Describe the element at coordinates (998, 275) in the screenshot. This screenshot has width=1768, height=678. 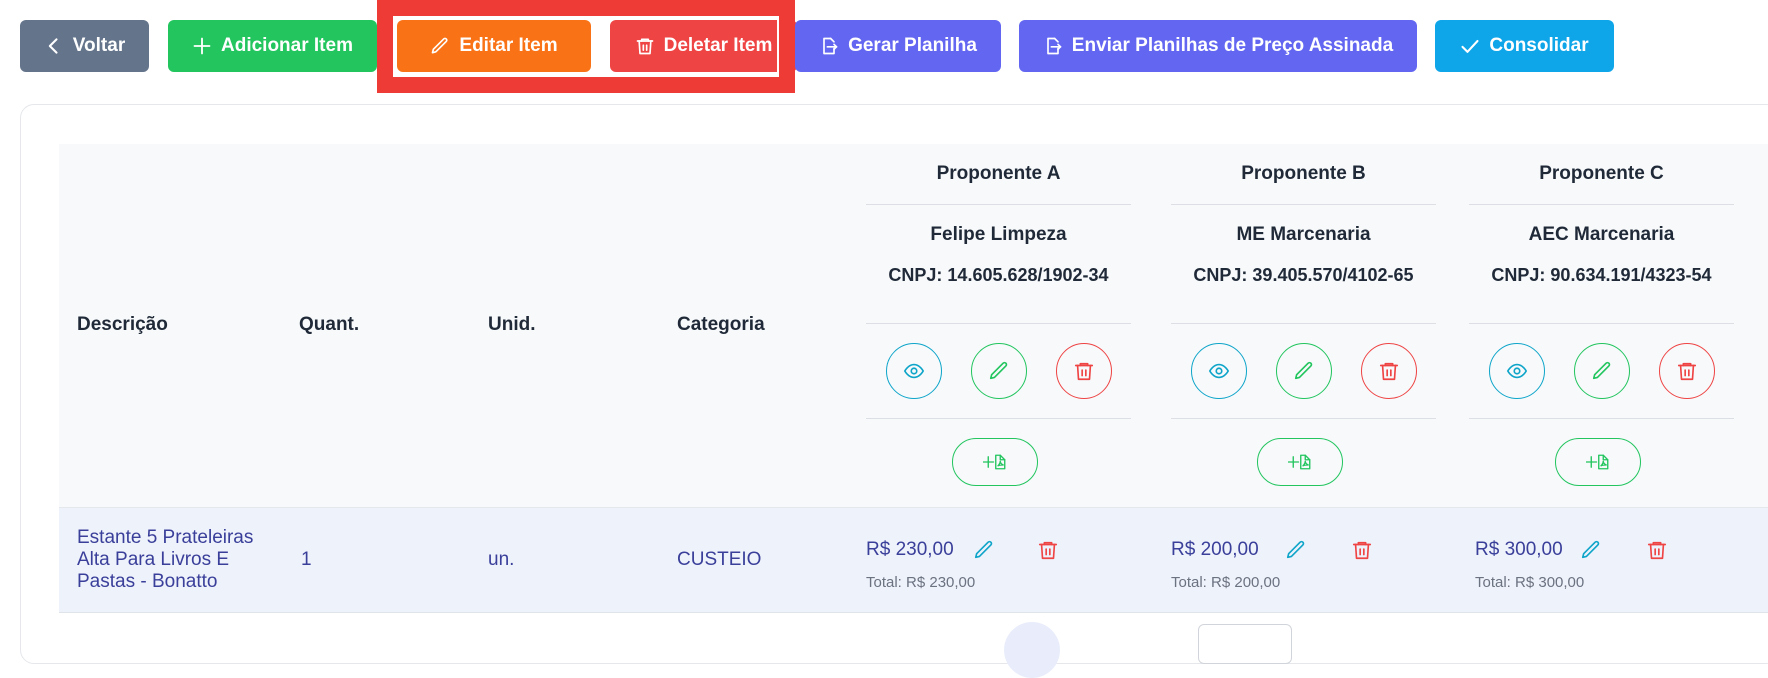
I see `proponent-cnpj: CNPJ: 14.605.628/1902-34` at that location.